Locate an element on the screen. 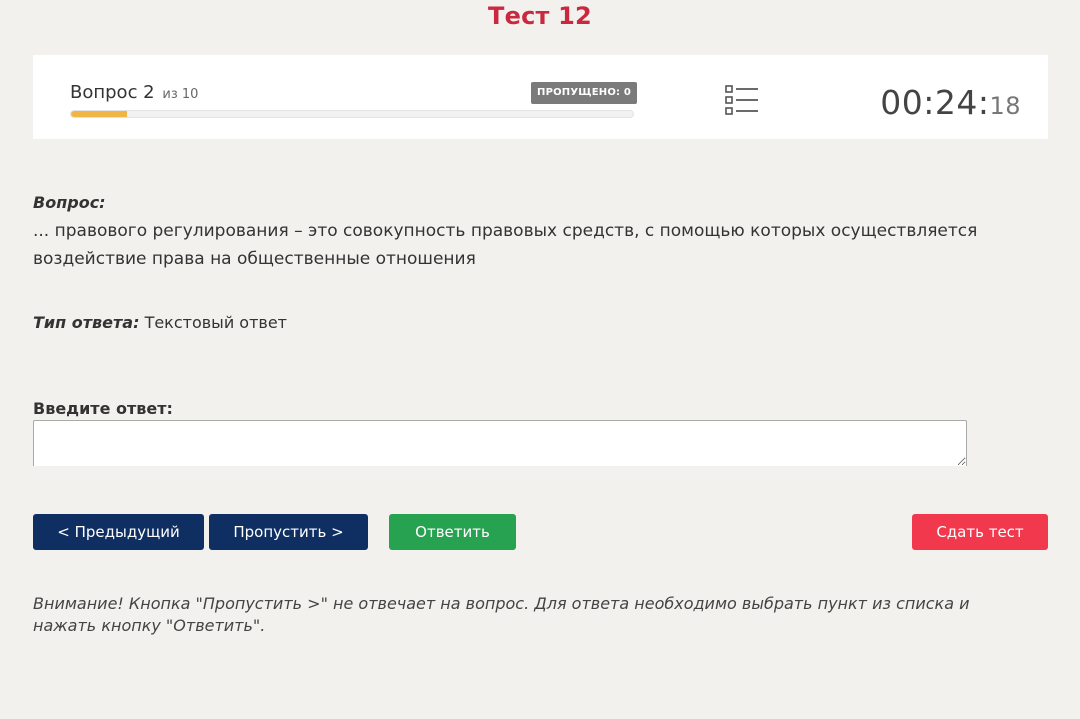 The width and height of the screenshot is (1080, 719). answer-input is located at coordinates (500, 443).